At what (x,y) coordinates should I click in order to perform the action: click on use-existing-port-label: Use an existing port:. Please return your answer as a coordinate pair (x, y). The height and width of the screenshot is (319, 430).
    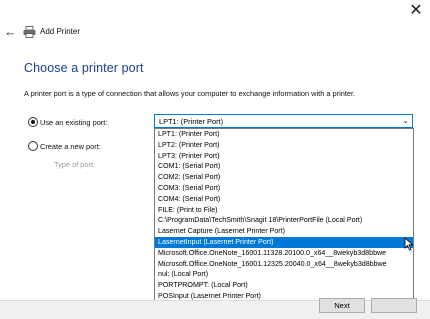
    Looking at the image, I should click on (73, 122).